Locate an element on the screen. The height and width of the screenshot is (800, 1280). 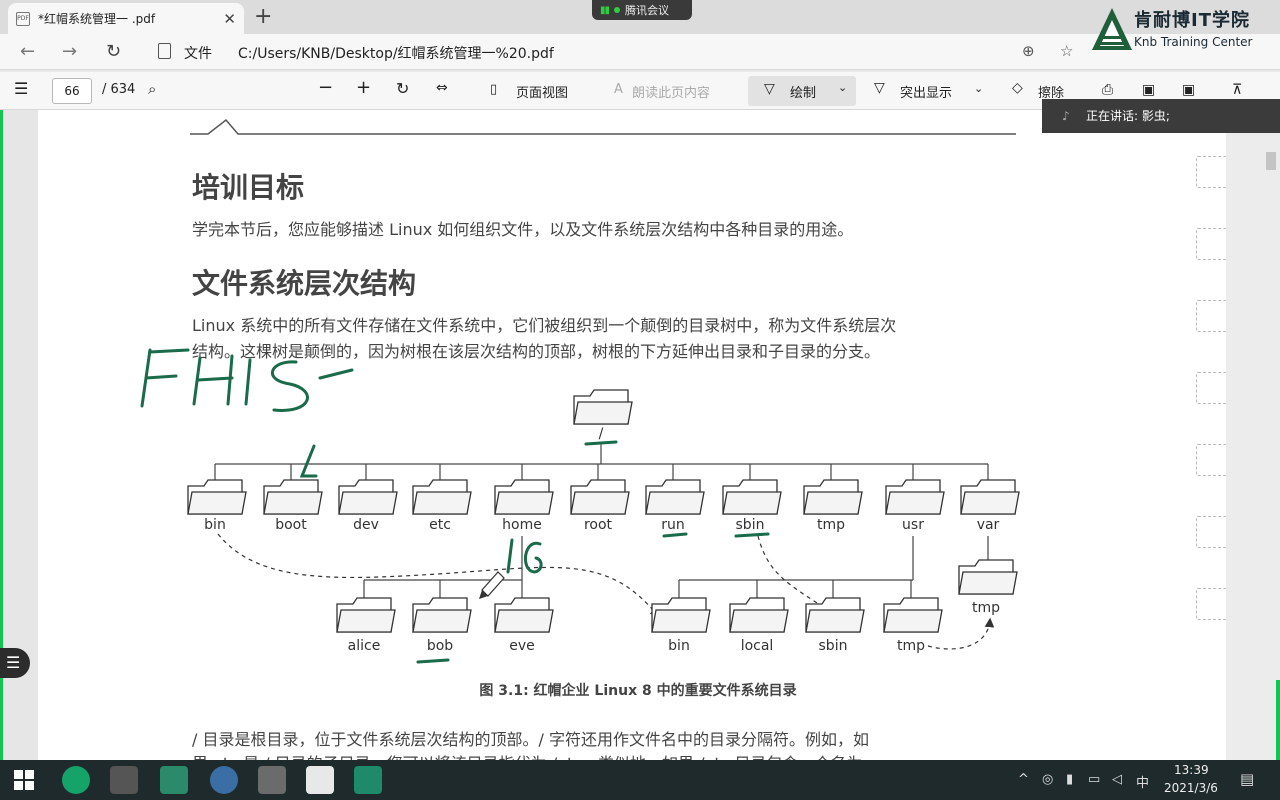
dir-label-usr-tmp: tmp is located at coordinates (911, 646).